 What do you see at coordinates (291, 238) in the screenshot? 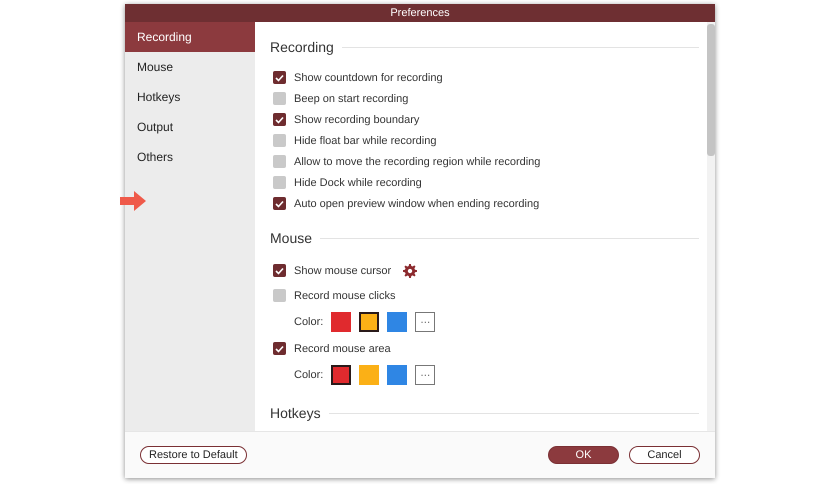
I see `section-heading: Mouse` at bounding box center [291, 238].